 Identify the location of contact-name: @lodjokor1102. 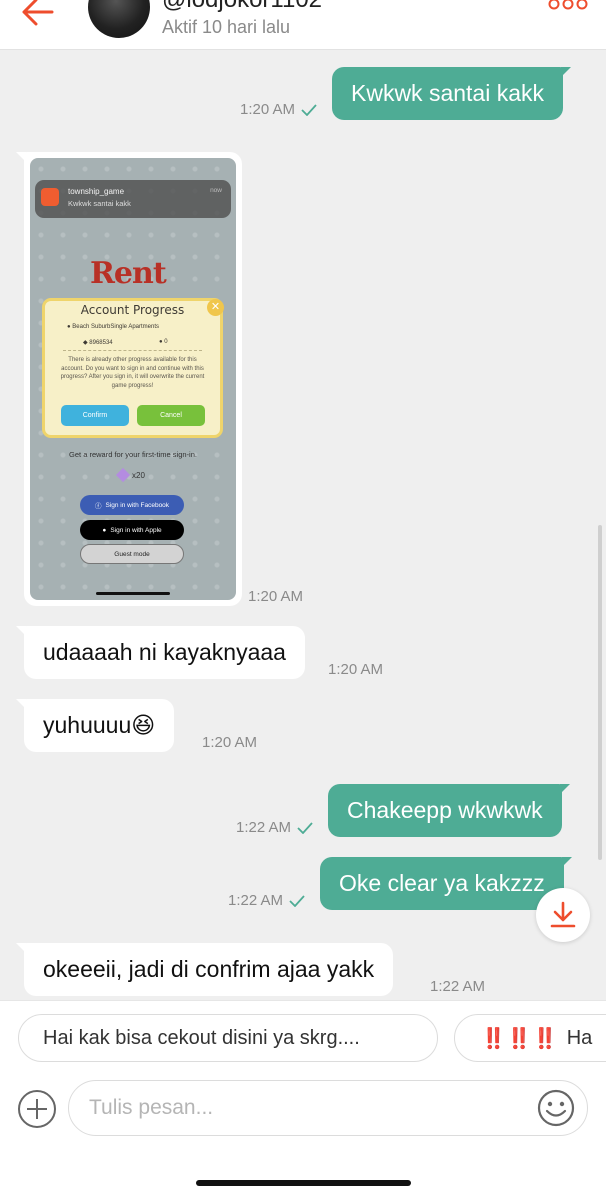
(242, 7).